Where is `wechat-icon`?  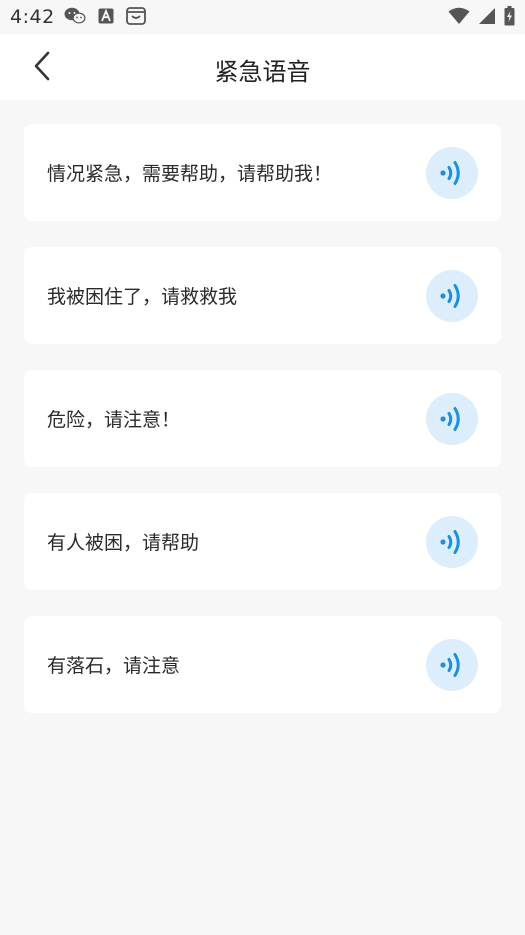 wechat-icon is located at coordinates (75, 15).